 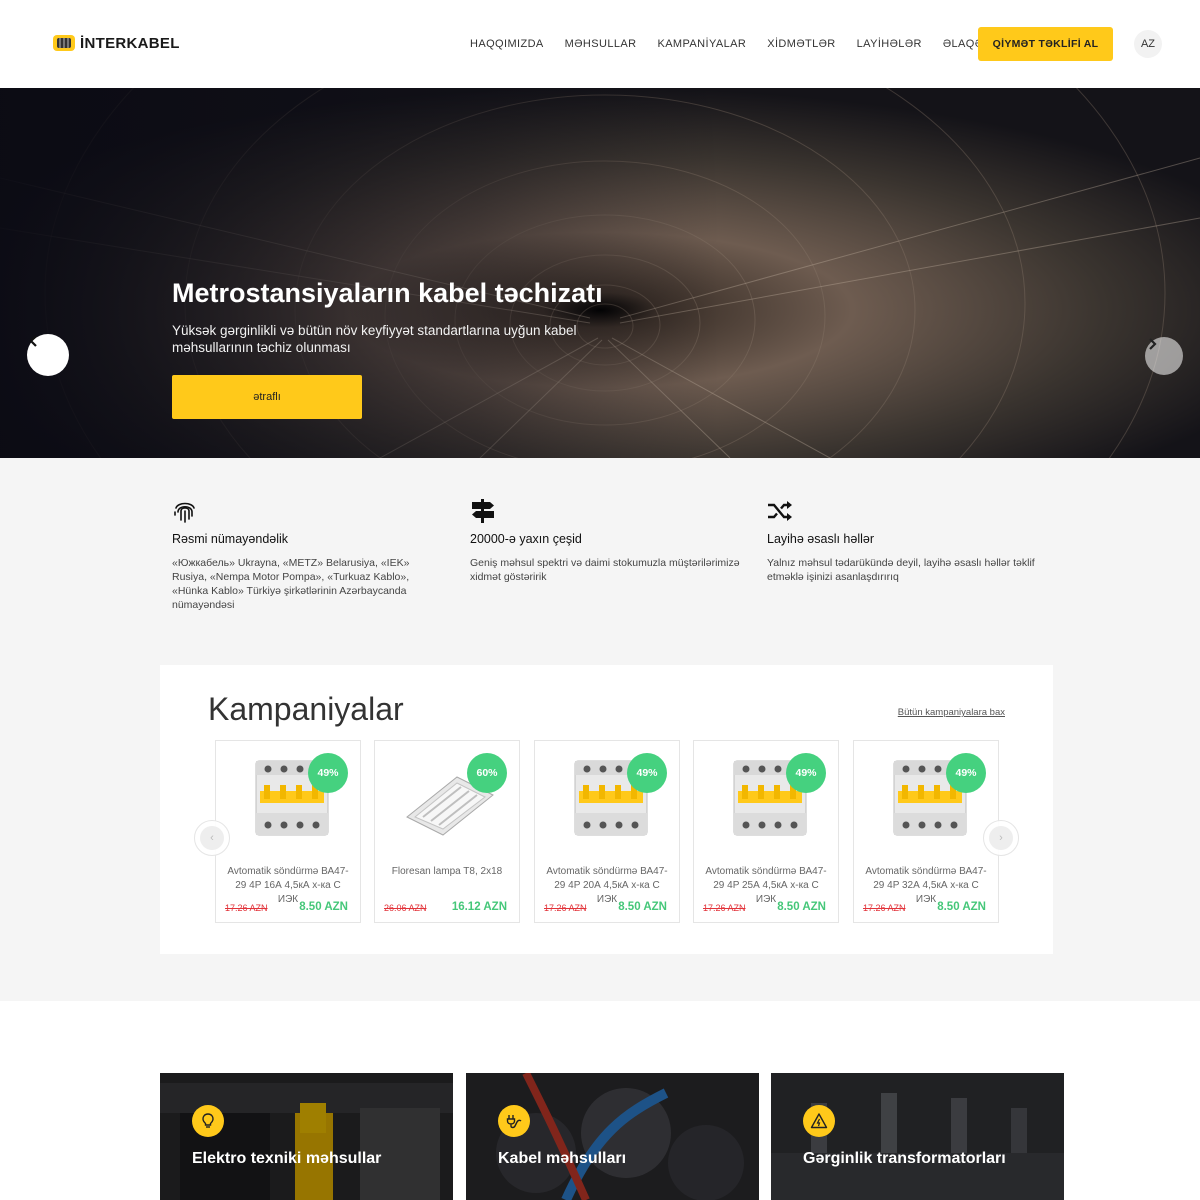 I want to click on chevron-right-icon, so click(x=1153, y=344).